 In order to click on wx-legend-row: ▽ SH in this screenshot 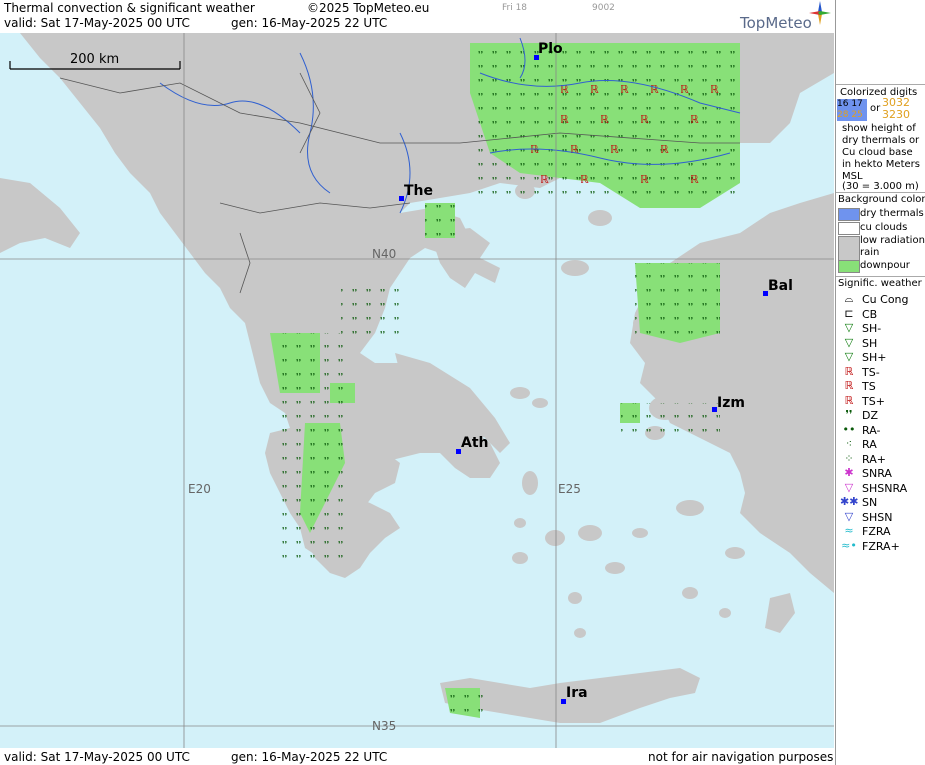, I will do `click(880, 343)`.